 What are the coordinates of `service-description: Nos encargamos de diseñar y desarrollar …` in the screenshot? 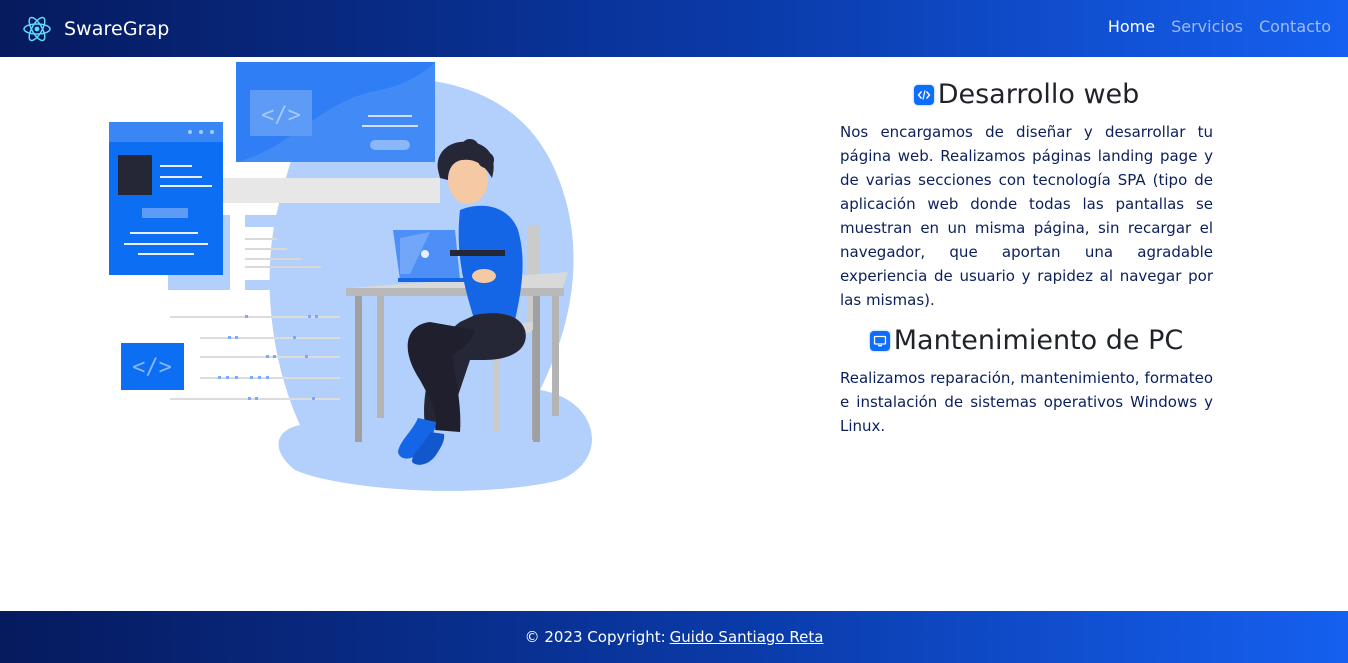 It's located at (1026, 216).